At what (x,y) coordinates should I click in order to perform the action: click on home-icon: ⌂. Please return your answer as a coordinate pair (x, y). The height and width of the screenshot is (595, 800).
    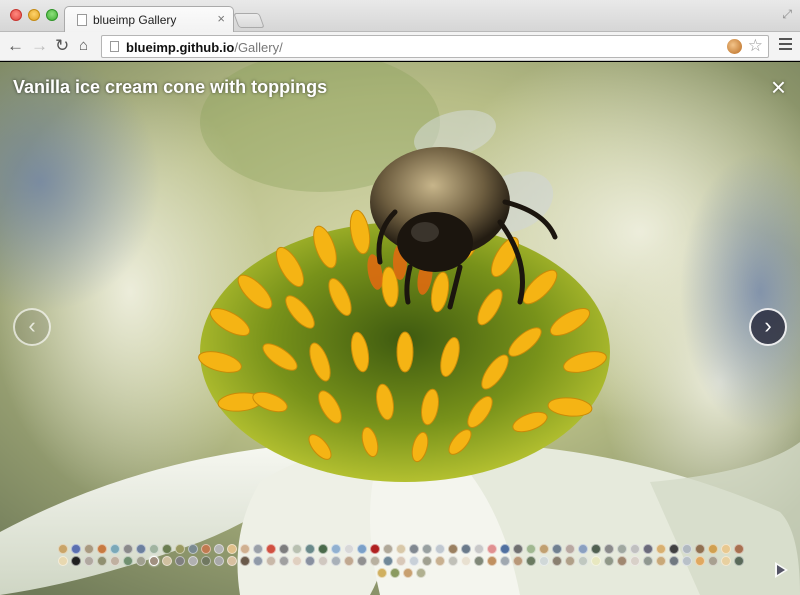
    Looking at the image, I should click on (83, 46).